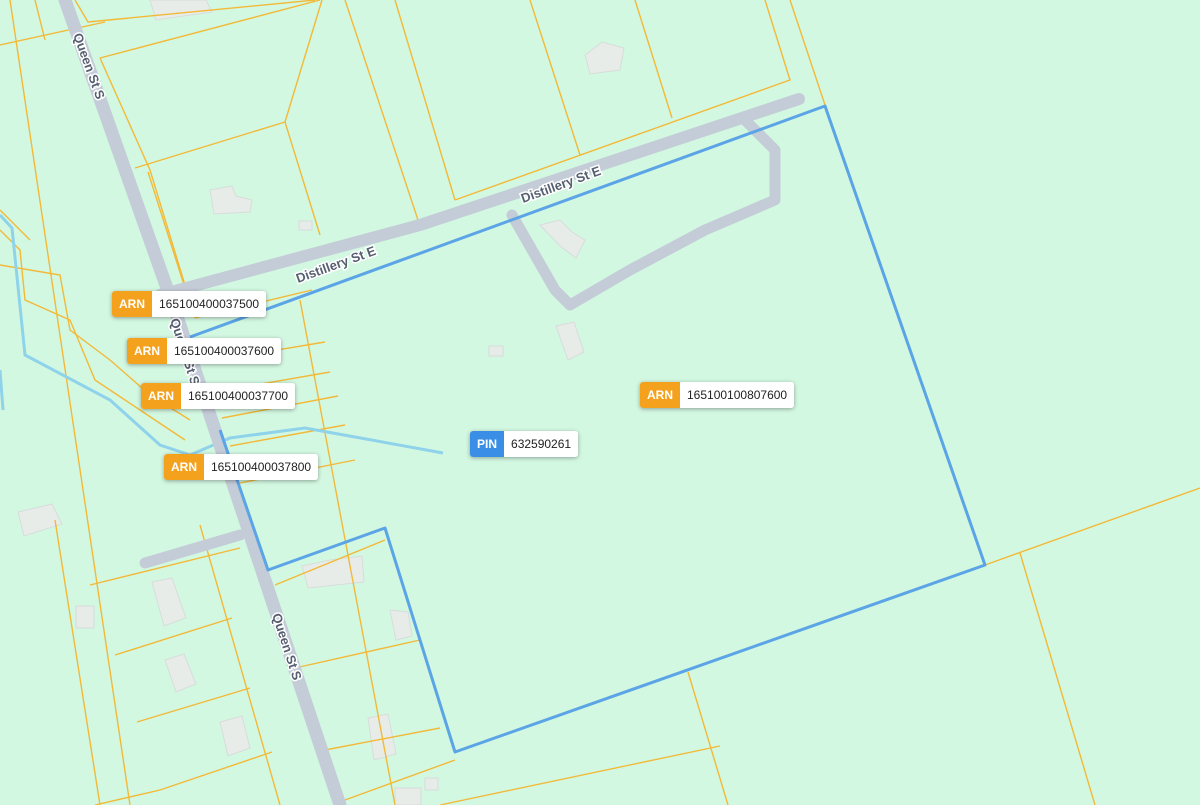 This screenshot has height=805, width=1200. I want to click on arn-number: 165100400037800, so click(261, 467).